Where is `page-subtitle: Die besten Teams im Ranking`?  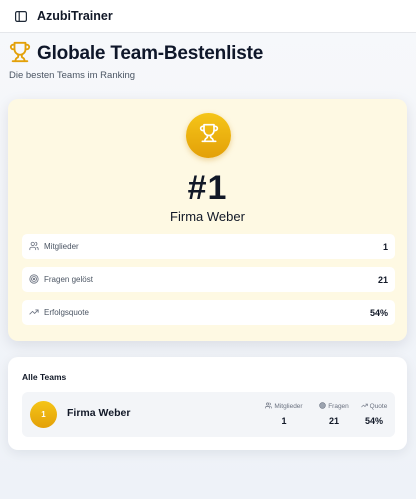 page-subtitle: Die besten Teams im Ranking is located at coordinates (72, 75).